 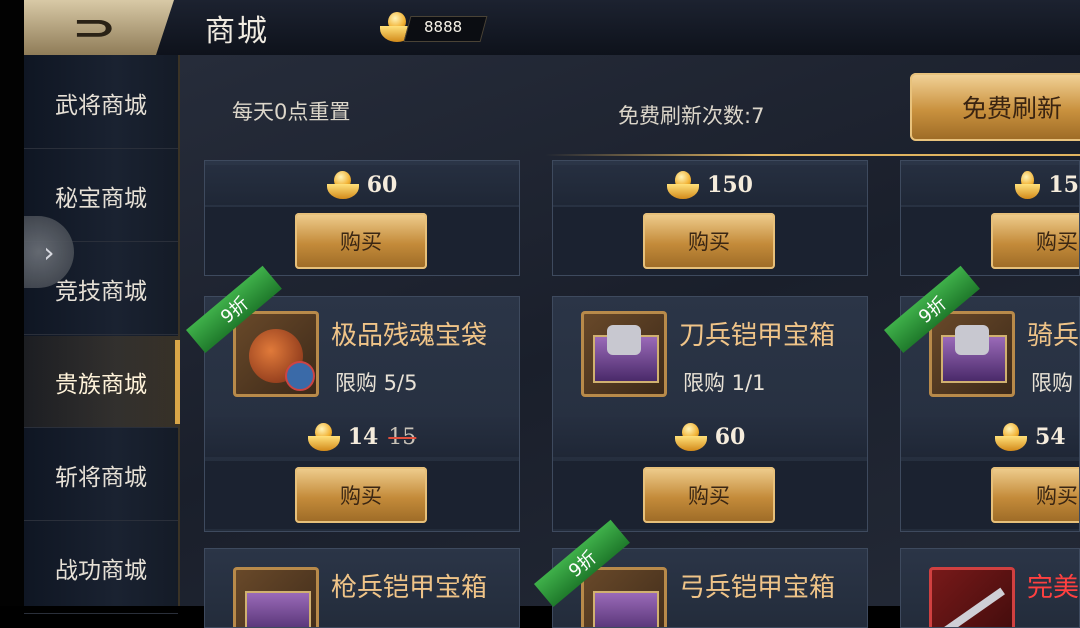 What do you see at coordinates (402, 437) in the screenshot?
I see `original-price: 15` at bounding box center [402, 437].